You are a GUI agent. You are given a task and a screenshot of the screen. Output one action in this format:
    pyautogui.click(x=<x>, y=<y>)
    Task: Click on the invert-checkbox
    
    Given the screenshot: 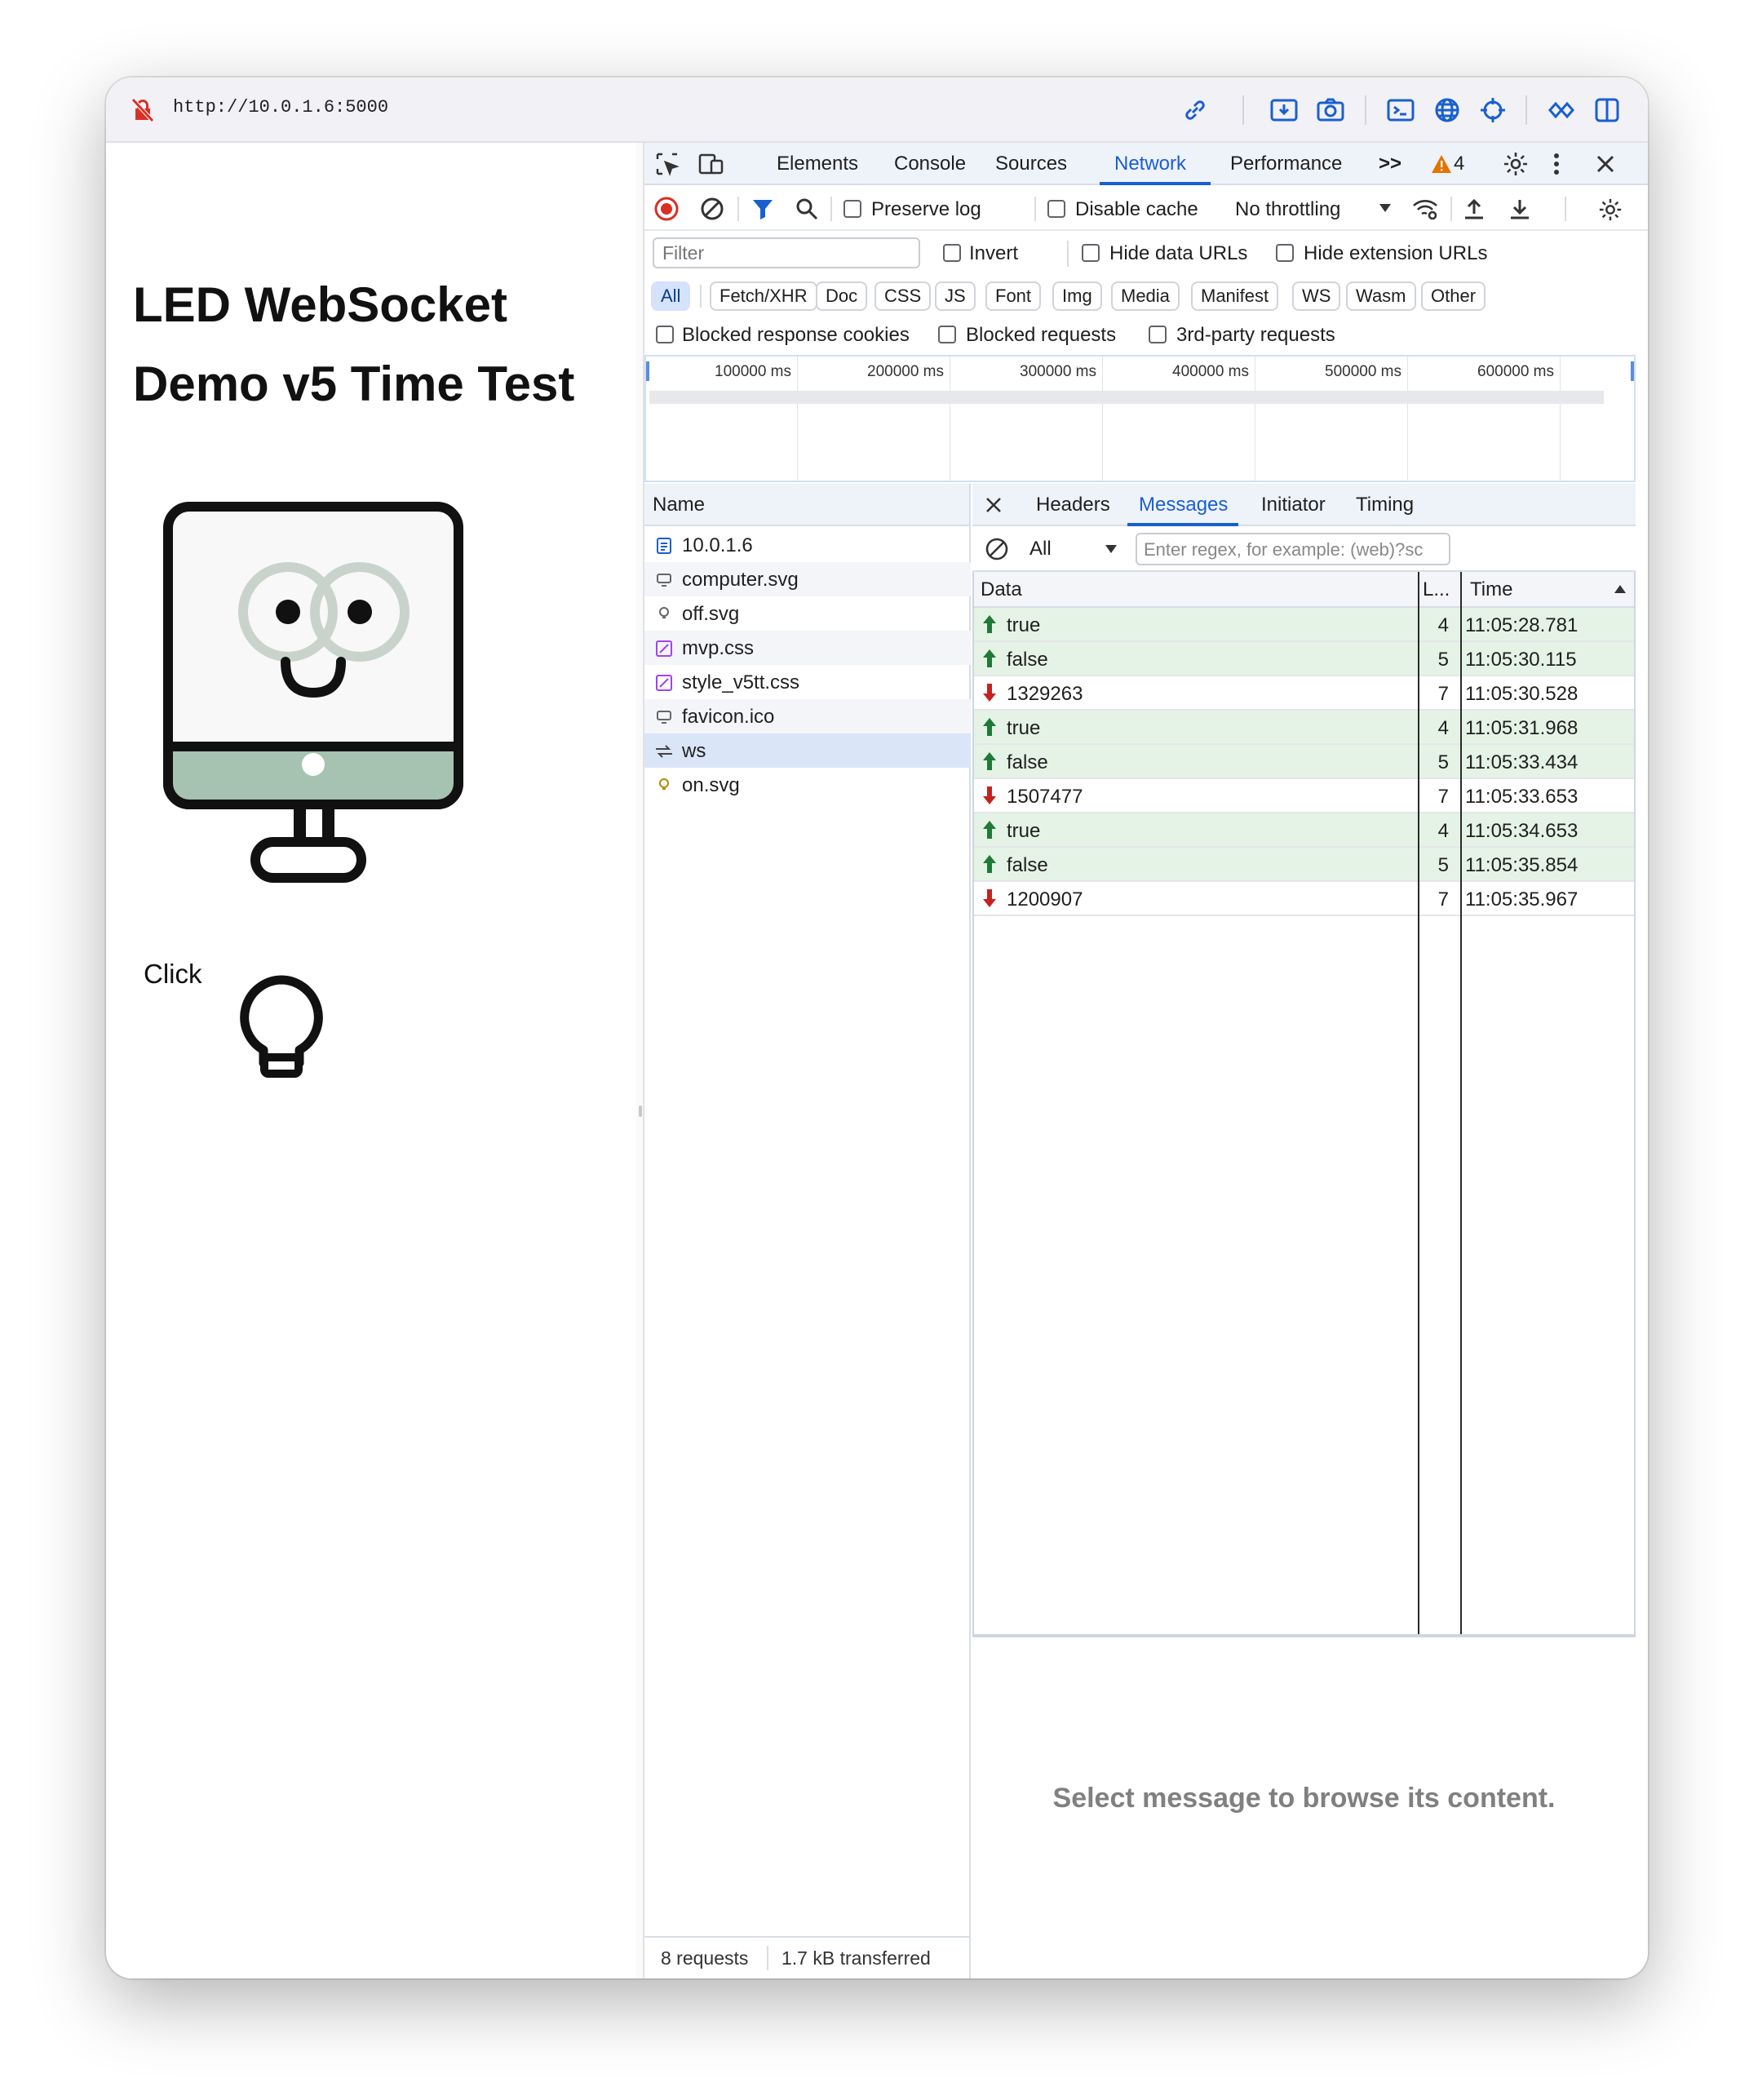 What is the action you would take?
    pyautogui.click(x=952, y=253)
    